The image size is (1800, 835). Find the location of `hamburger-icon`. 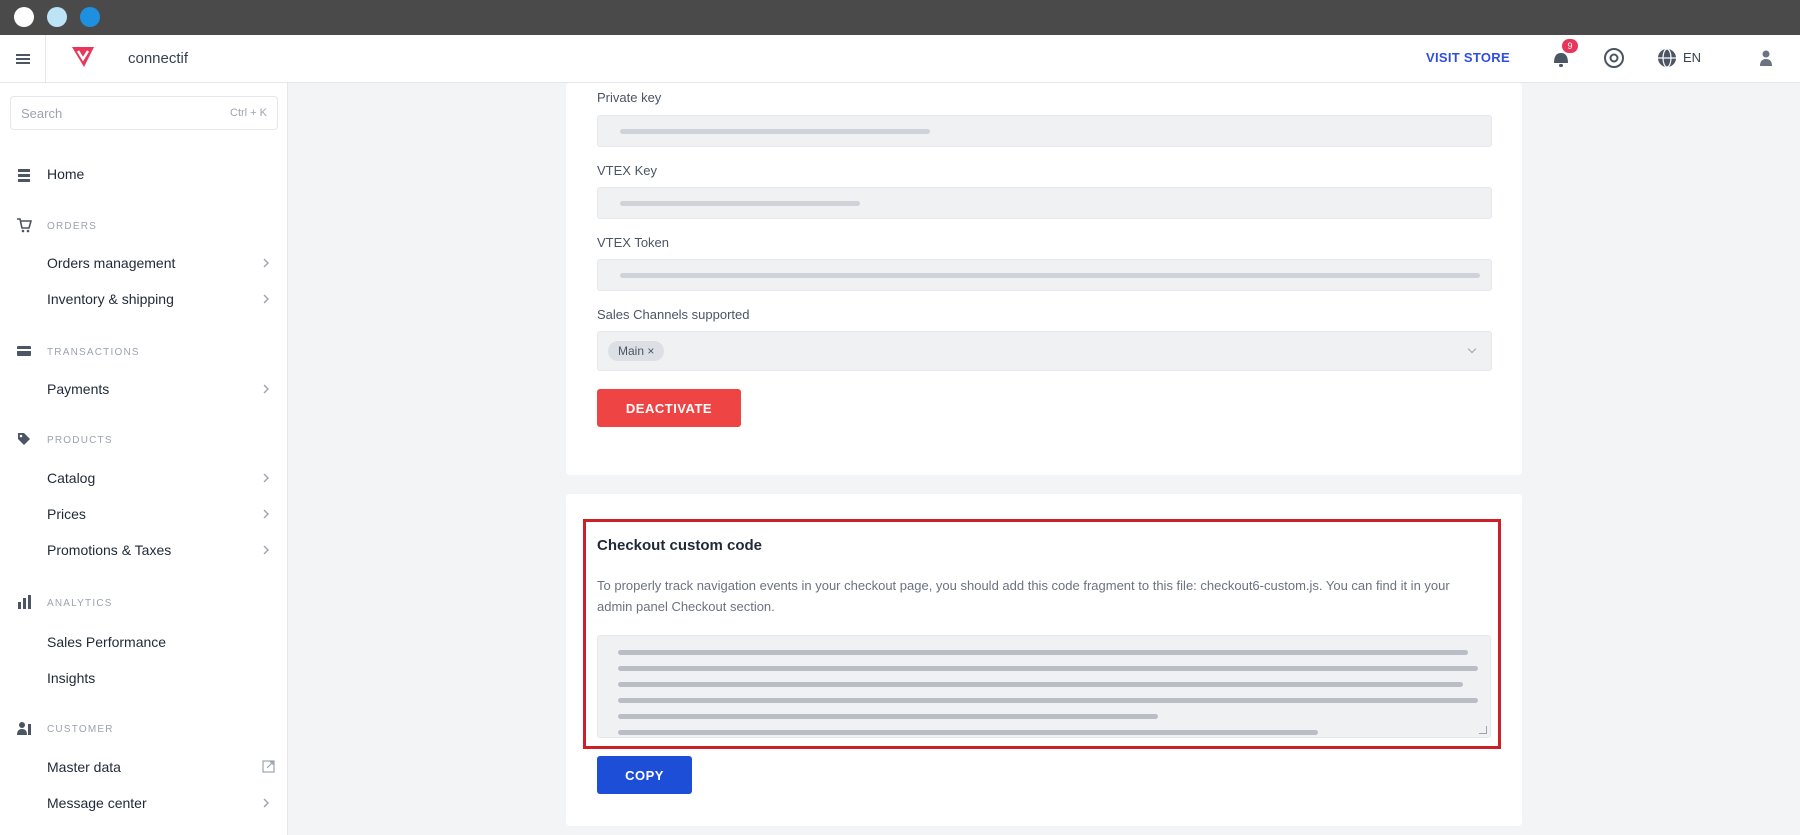

hamburger-icon is located at coordinates (22, 59).